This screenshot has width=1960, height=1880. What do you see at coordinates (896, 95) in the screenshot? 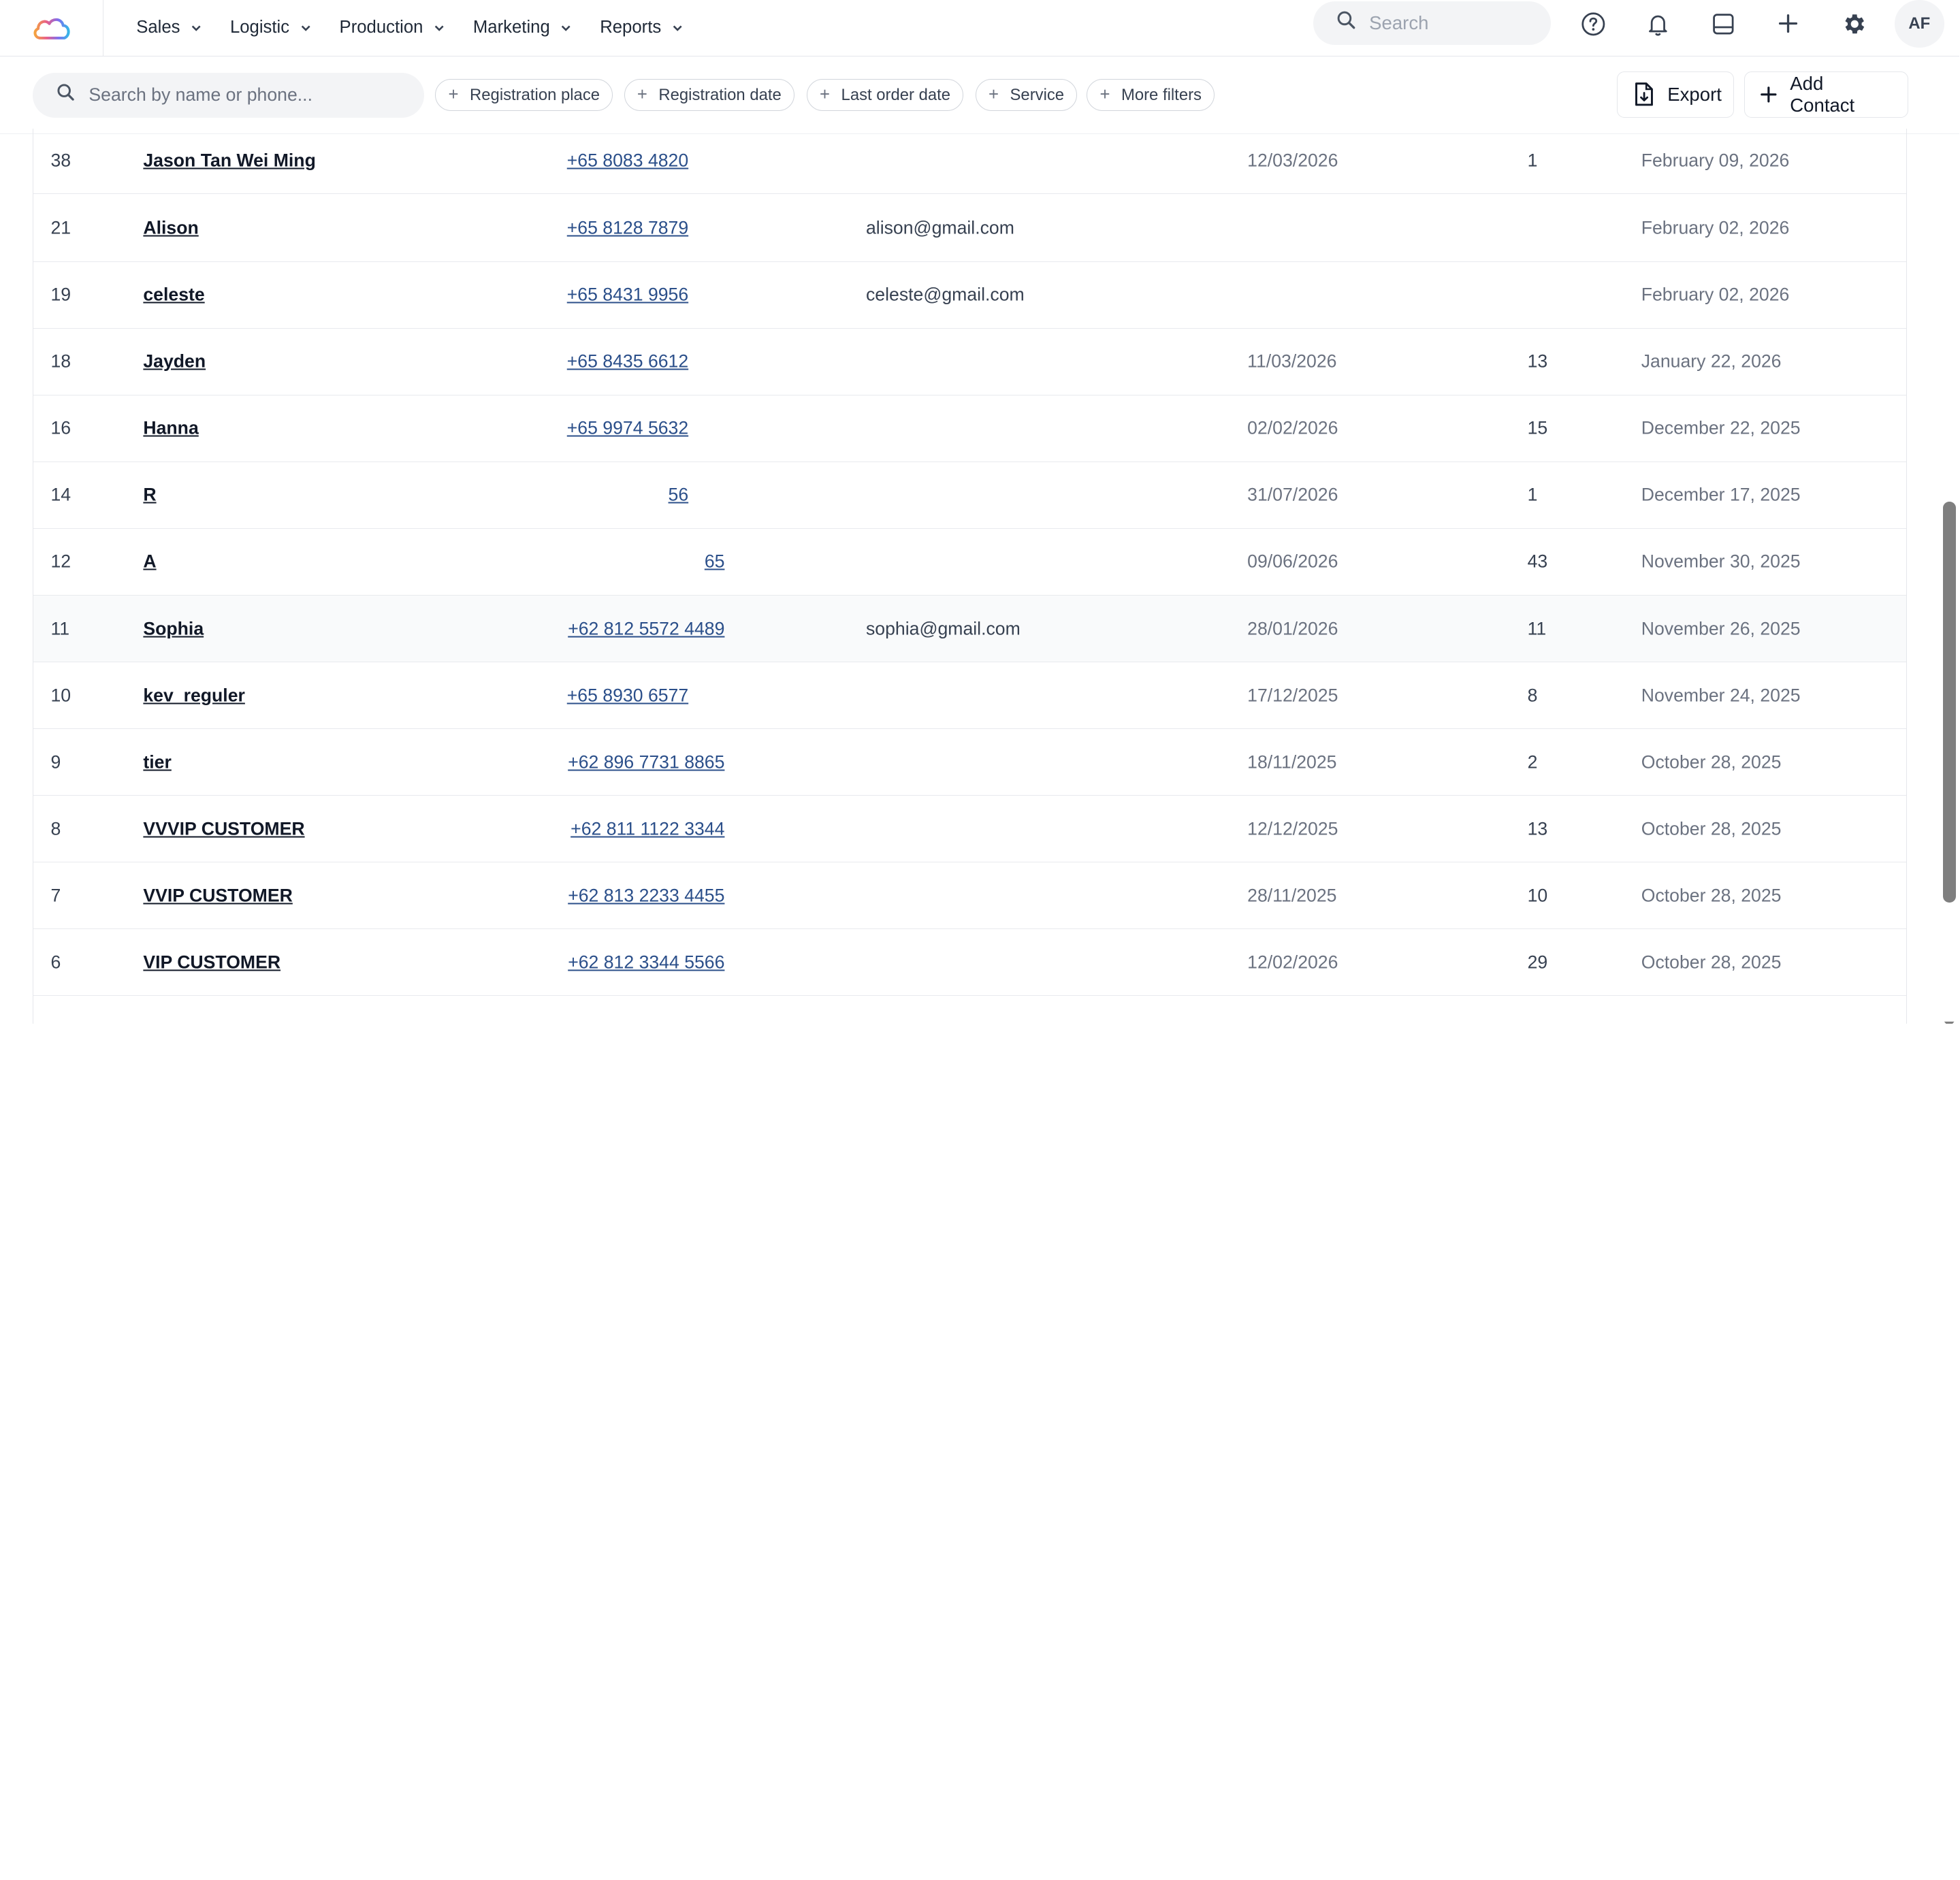
I see `chip-label: Last order date` at bounding box center [896, 95].